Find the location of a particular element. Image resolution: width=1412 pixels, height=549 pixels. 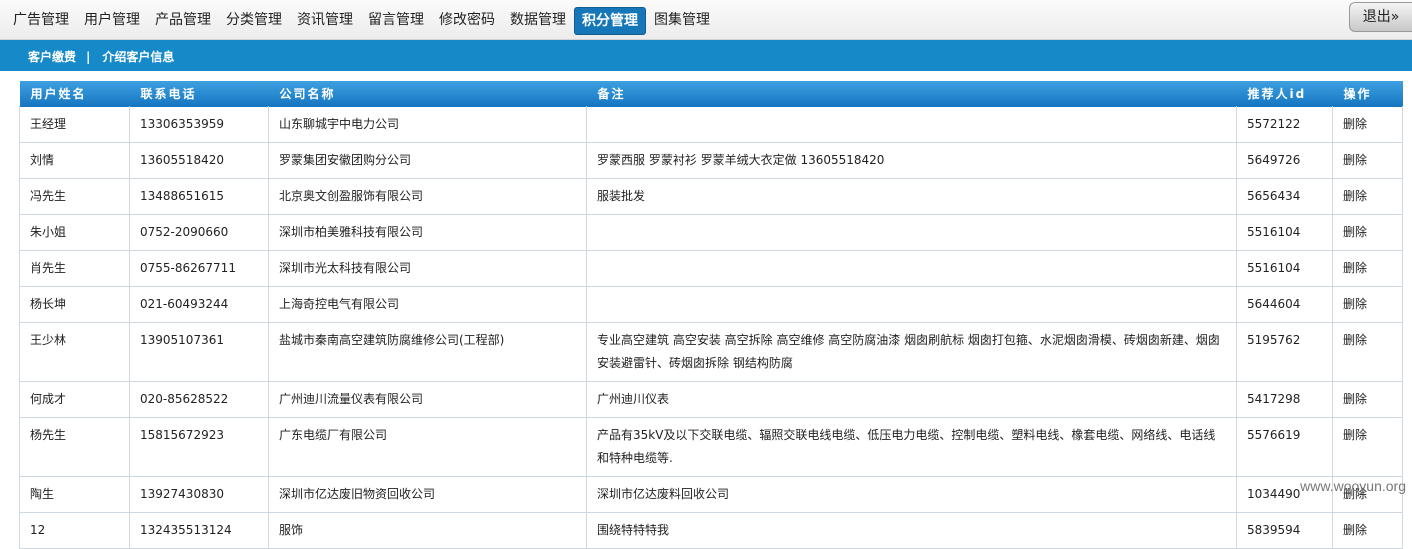

nav-item-ads: 广告管理 is located at coordinates (41, 20).